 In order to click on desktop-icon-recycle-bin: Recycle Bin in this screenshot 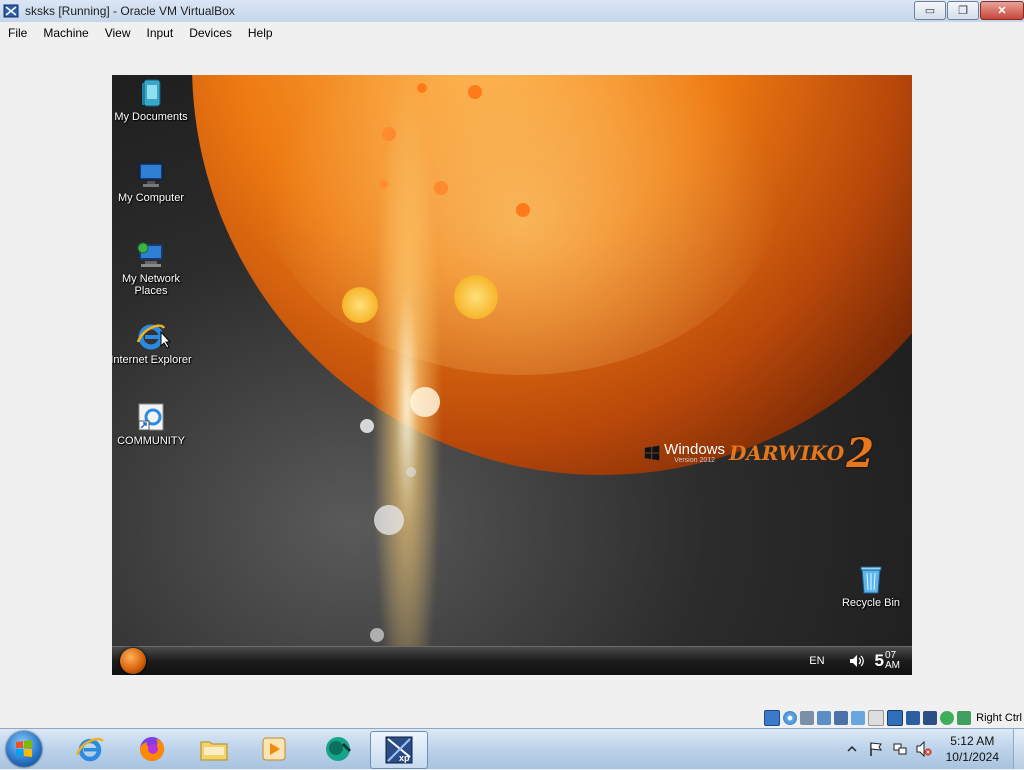, I will do `click(869, 586)`.